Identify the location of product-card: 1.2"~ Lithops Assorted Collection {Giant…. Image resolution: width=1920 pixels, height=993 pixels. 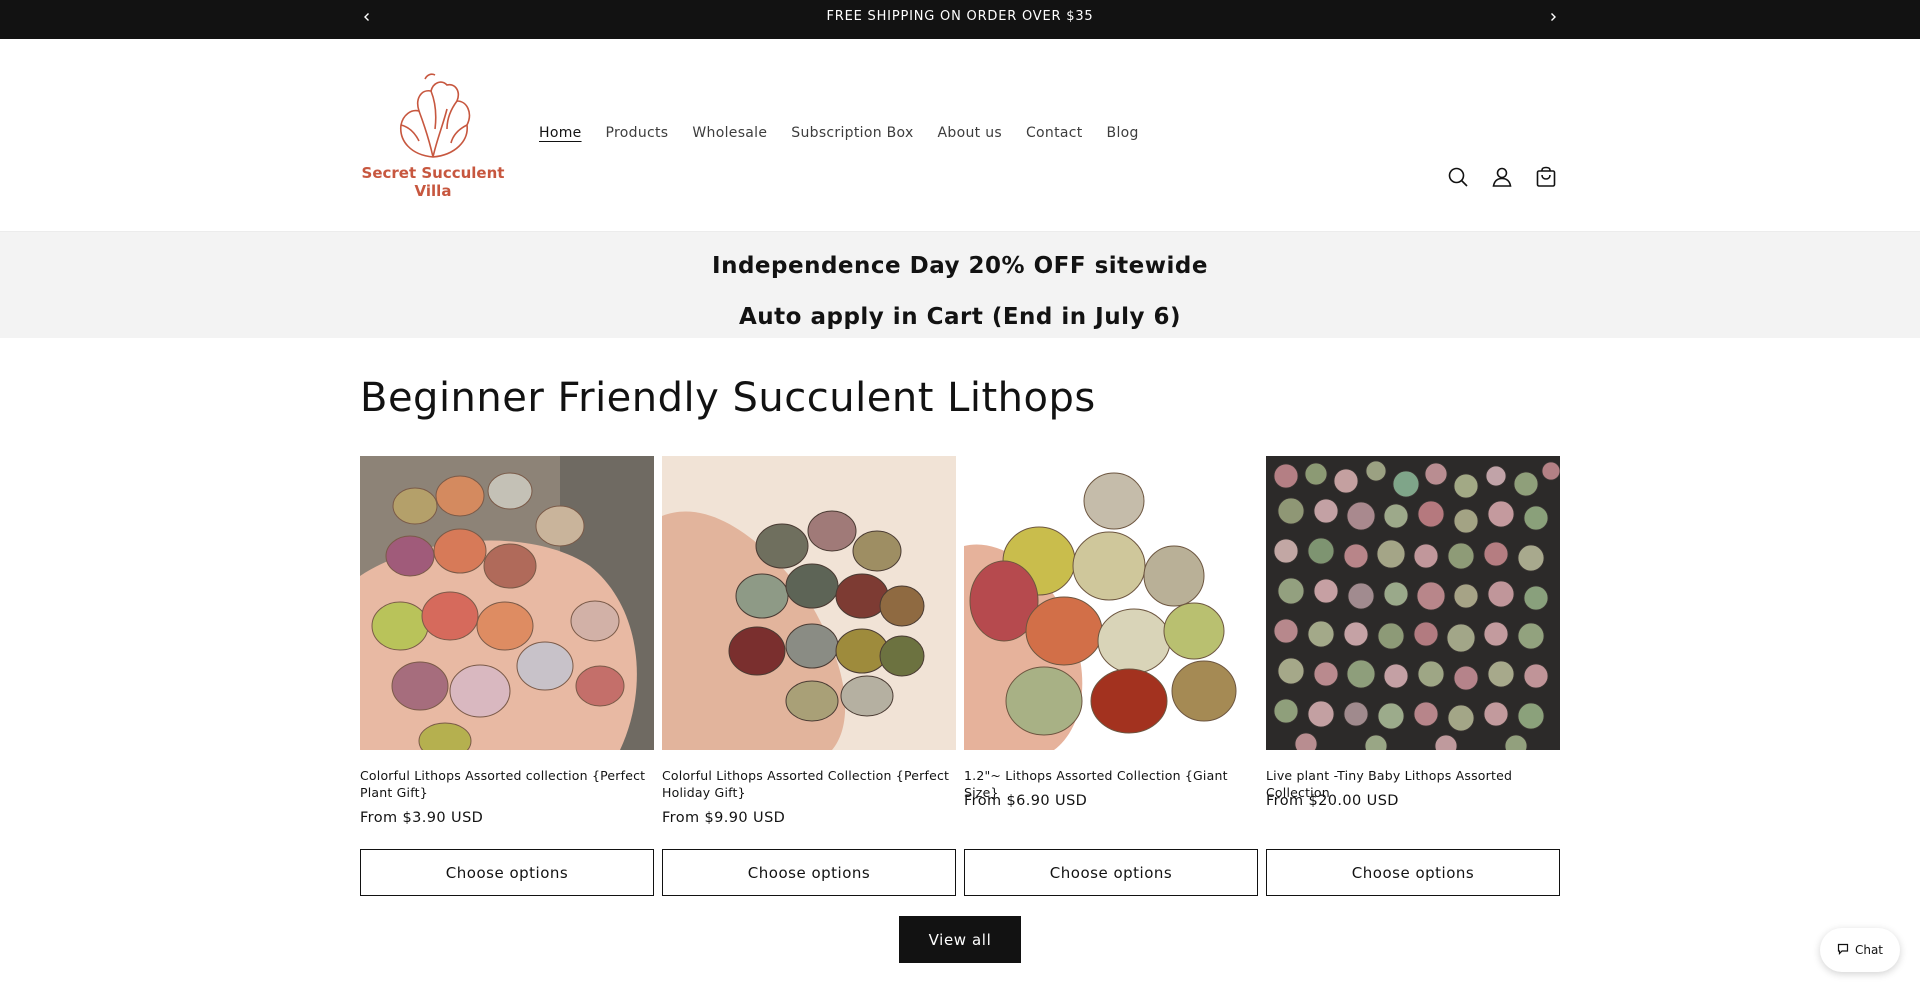
(1111, 676).